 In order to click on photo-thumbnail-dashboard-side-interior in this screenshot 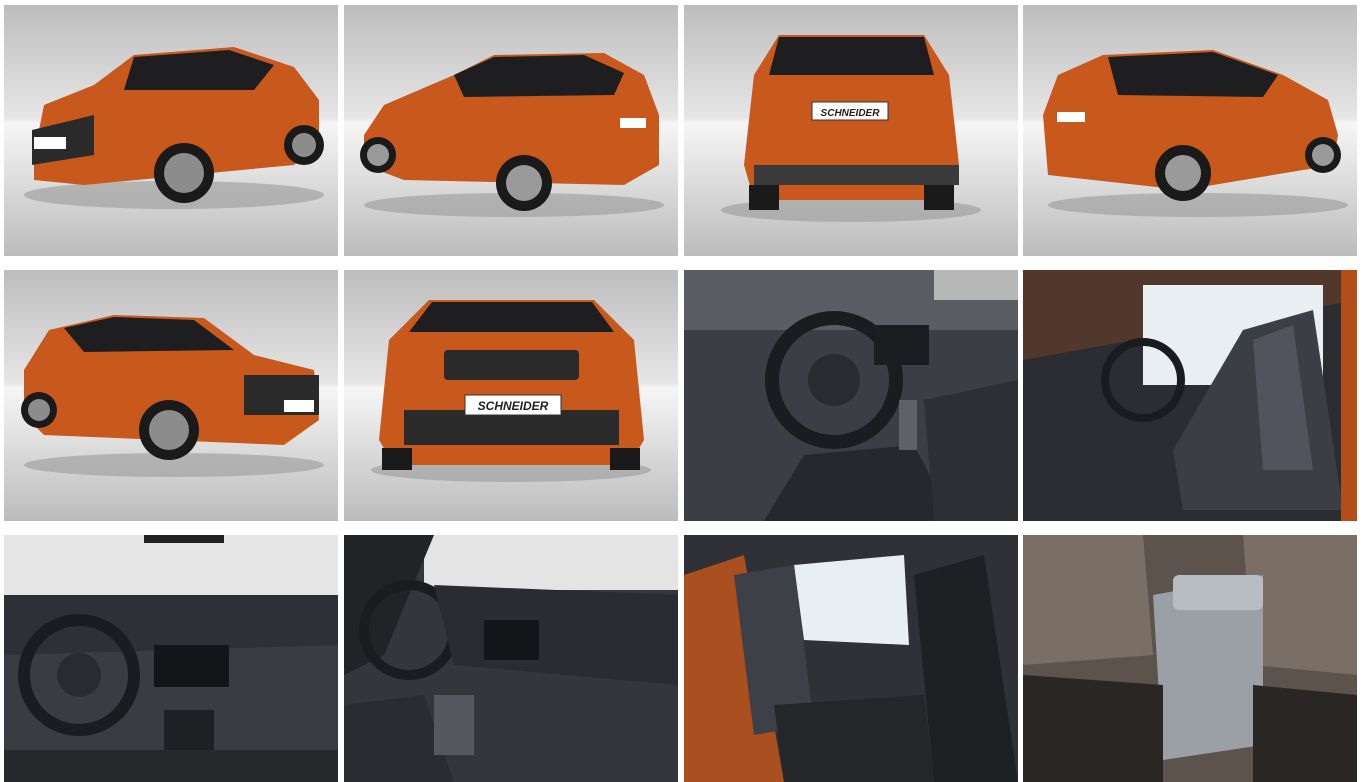, I will do `click(511, 658)`.